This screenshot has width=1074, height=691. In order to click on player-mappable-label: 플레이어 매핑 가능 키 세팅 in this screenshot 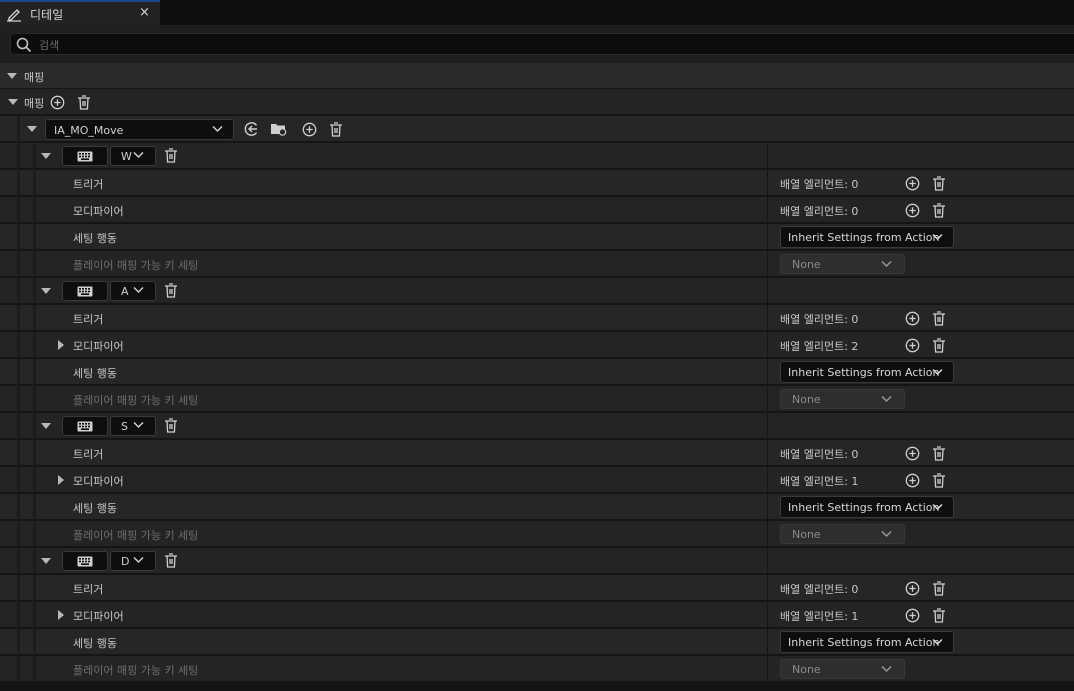, I will do `click(136, 670)`.